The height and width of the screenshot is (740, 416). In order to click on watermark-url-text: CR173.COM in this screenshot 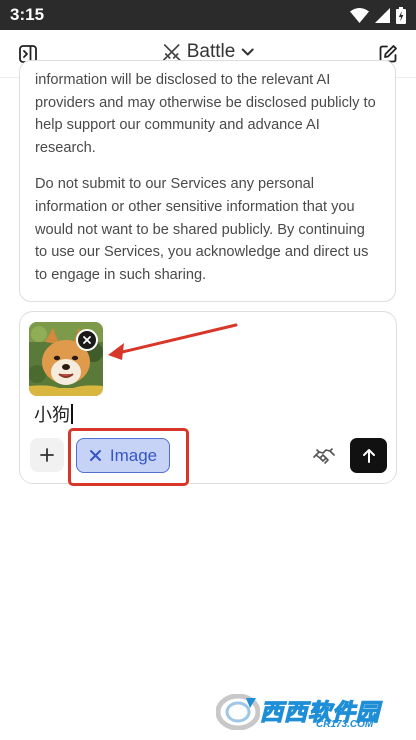, I will do `click(345, 724)`.